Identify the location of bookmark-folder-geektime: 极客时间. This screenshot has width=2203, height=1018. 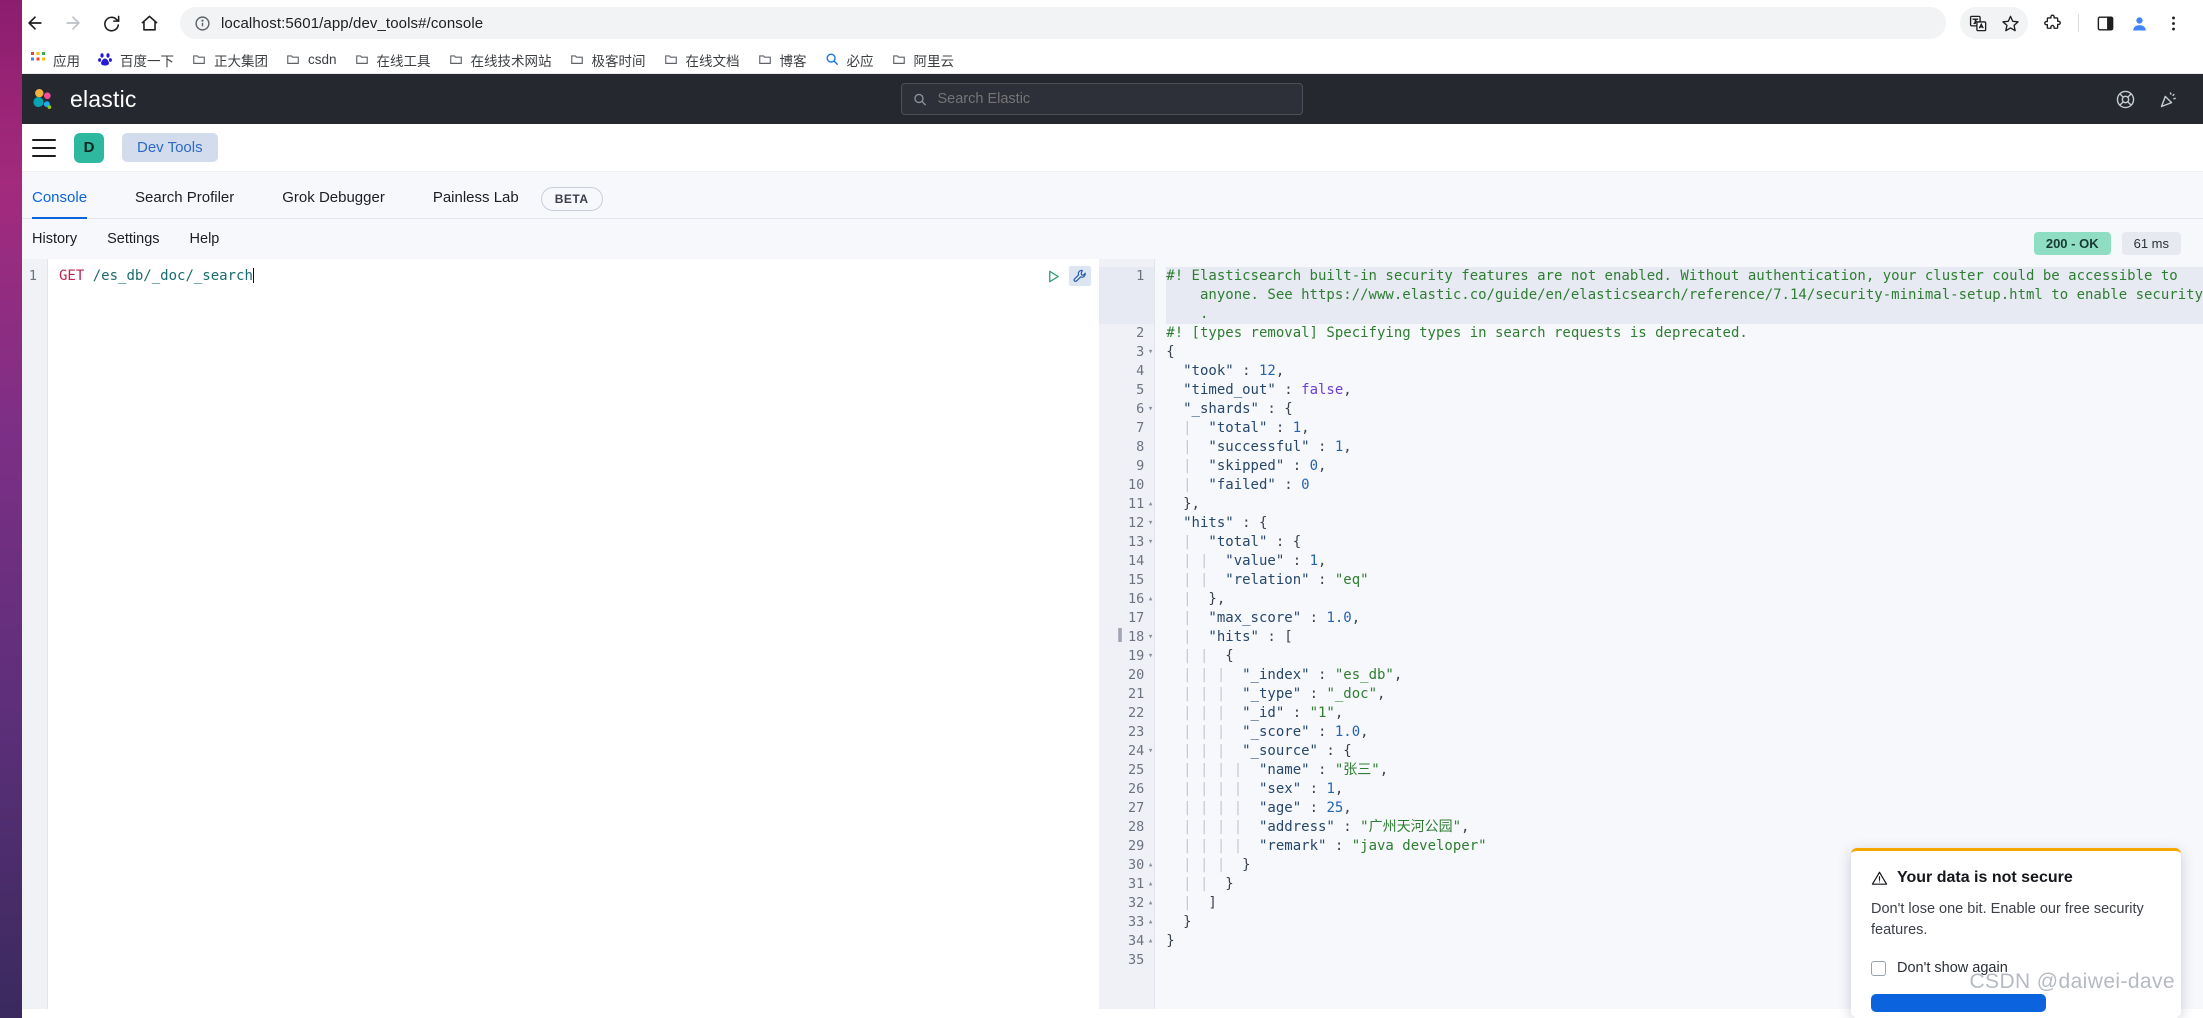
(608, 60).